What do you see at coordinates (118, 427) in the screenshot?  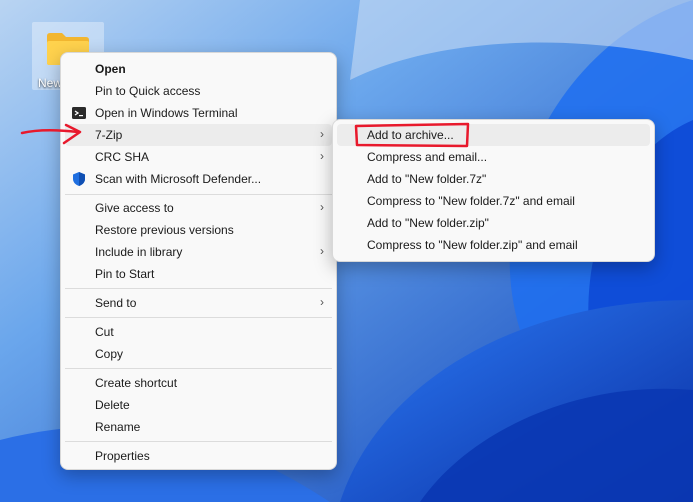 I see `menu-item-label: Rename` at bounding box center [118, 427].